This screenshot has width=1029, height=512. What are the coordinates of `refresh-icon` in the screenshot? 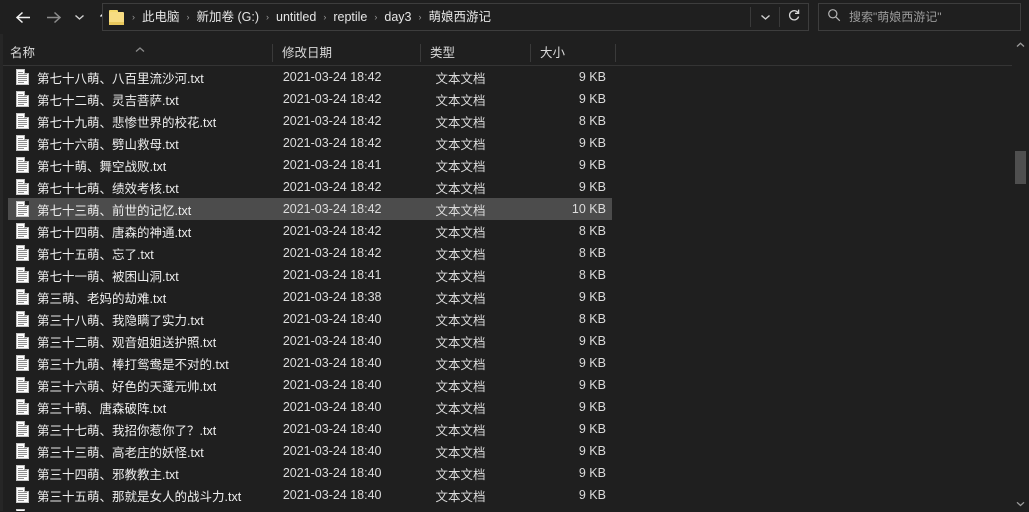 It's located at (794, 17).